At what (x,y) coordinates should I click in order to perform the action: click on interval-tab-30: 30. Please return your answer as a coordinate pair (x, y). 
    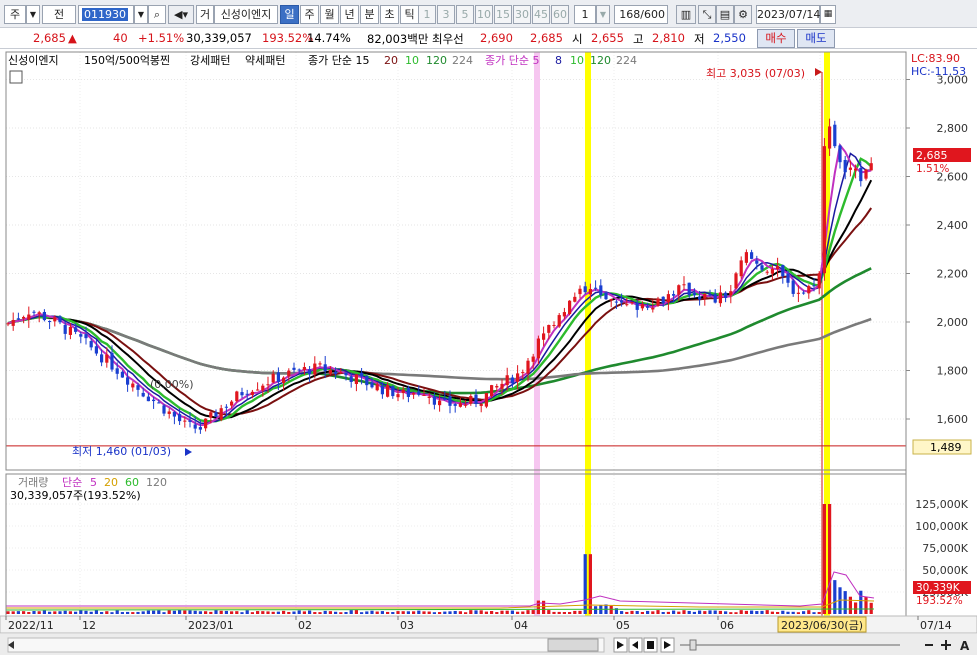
    Looking at the image, I should click on (522, 14).